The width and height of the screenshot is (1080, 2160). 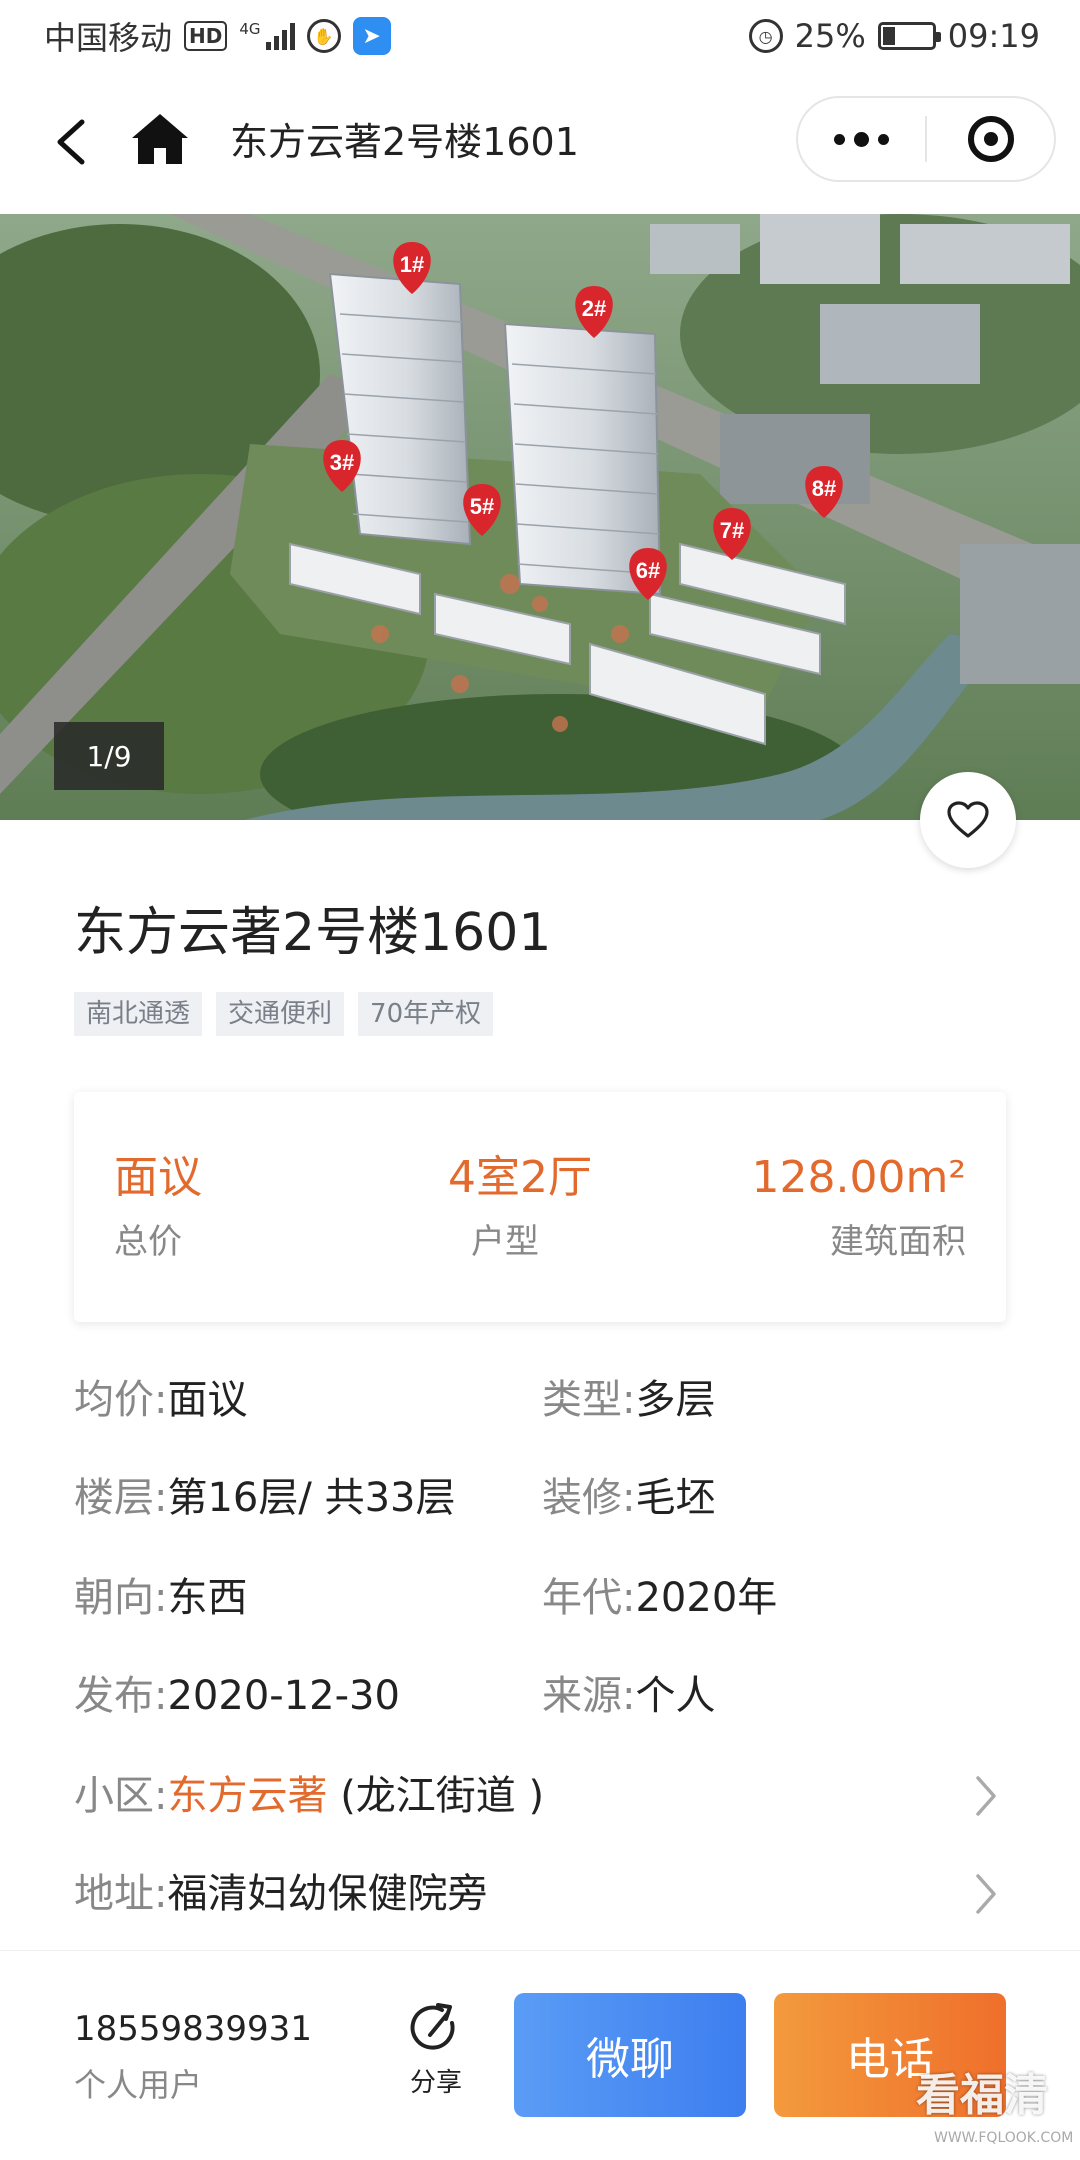 What do you see at coordinates (986, 1894) in the screenshot?
I see `address-chevron-right-icon` at bounding box center [986, 1894].